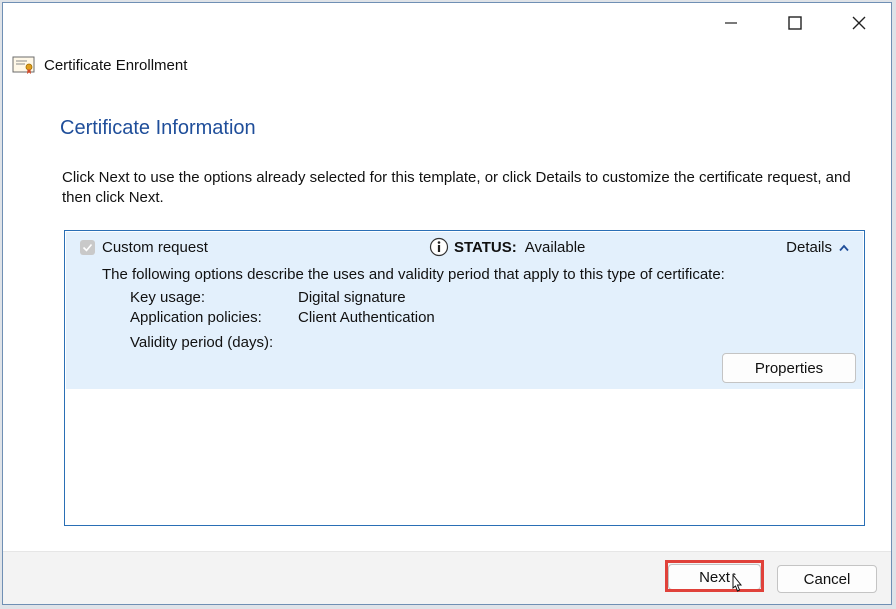 The height and width of the screenshot is (609, 896). I want to click on mouse-pointer-icon, so click(737, 582).